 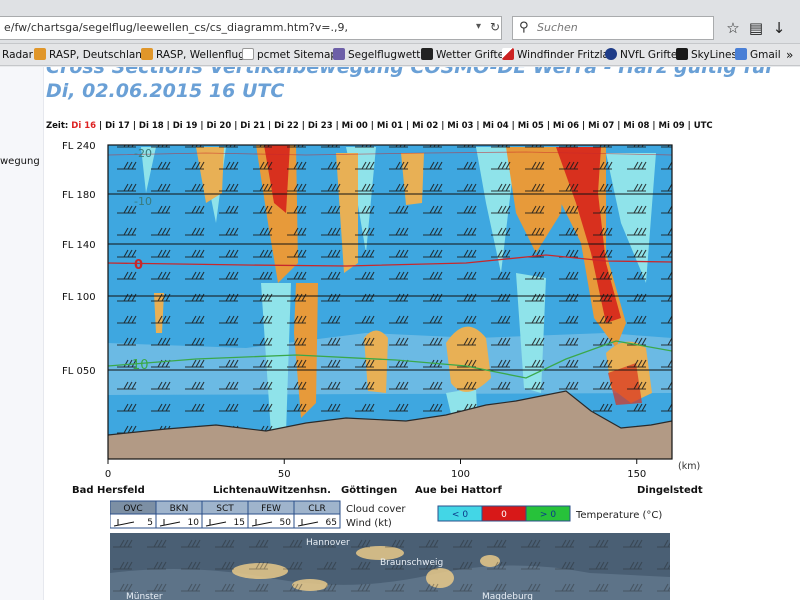 I want to click on bookmark-pcmet: pcmet Sitemap, so click(x=289, y=55).